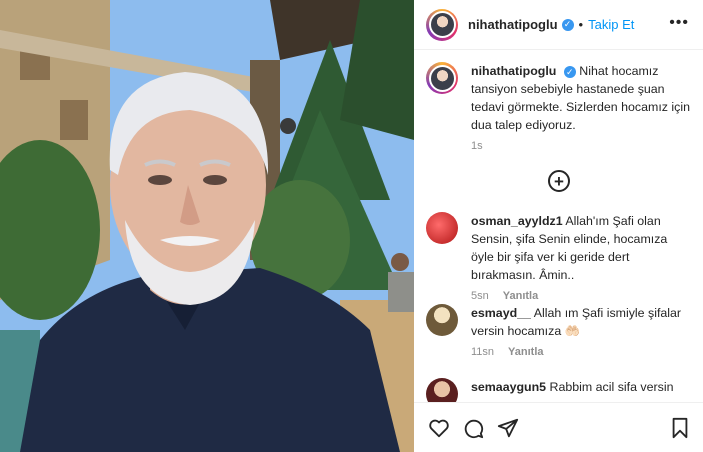  Describe the element at coordinates (439, 429) in the screenshot. I see `heart-icon` at that location.